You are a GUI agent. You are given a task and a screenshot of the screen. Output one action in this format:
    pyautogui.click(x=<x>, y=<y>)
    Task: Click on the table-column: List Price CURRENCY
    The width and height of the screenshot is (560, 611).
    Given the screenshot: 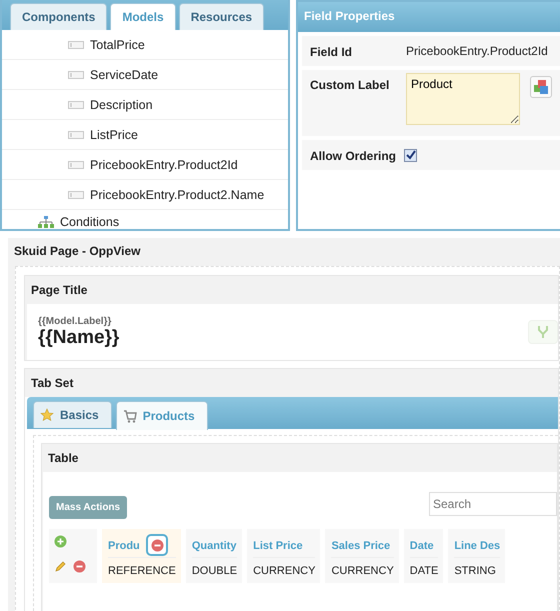 What is the action you would take?
    pyautogui.click(x=283, y=556)
    